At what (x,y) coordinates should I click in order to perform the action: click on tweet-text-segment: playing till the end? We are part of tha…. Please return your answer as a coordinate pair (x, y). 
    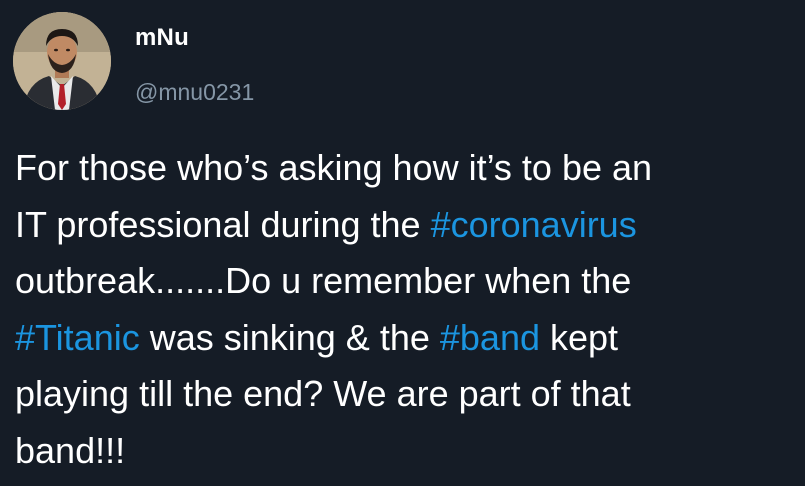
    Looking at the image, I should click on (323, 393).